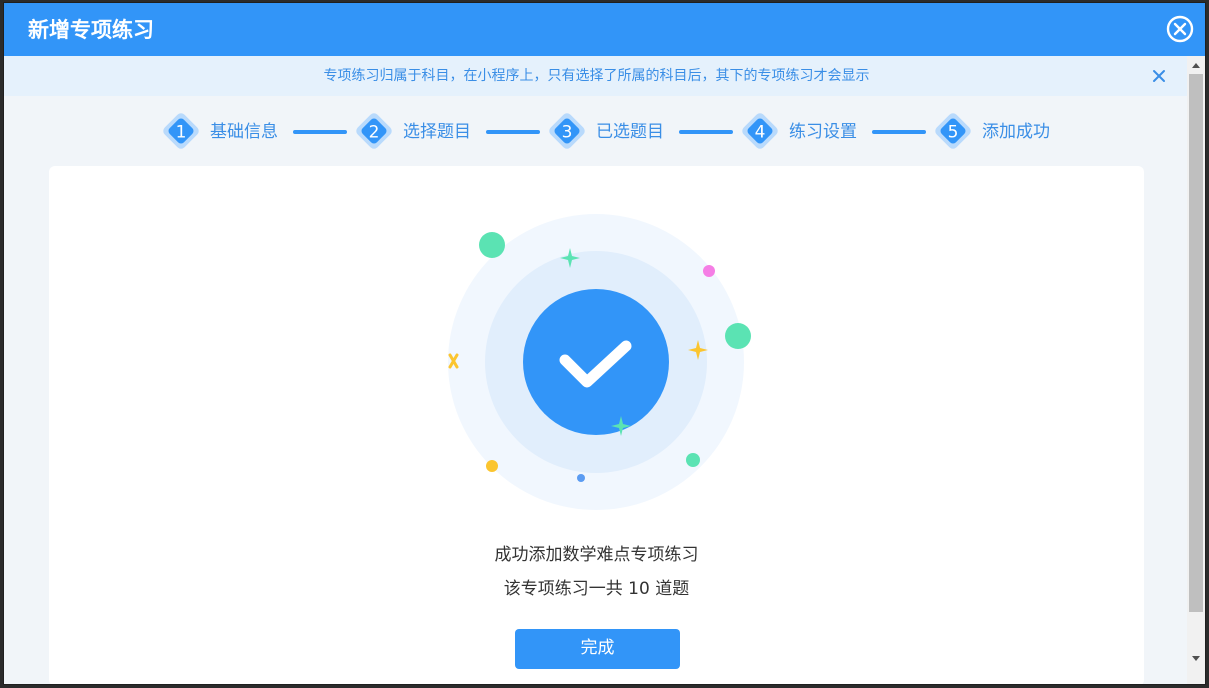 The height and width of the screenshot is (688, 1209). I want to click on notice-bar: 专项练习归属于科目，在小程序上，只有选择了所属的科目后，其下的专项练习才会显示, so click(596, 76).